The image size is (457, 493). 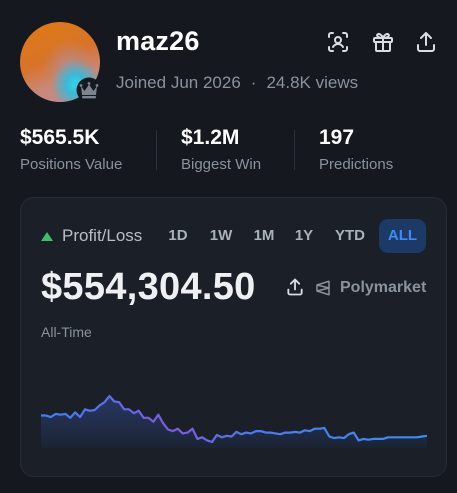 What do you see at coordinates (60, 137) in the screenshot?
I see `stat-value: $565.5K` at bounding box center [60, 137].